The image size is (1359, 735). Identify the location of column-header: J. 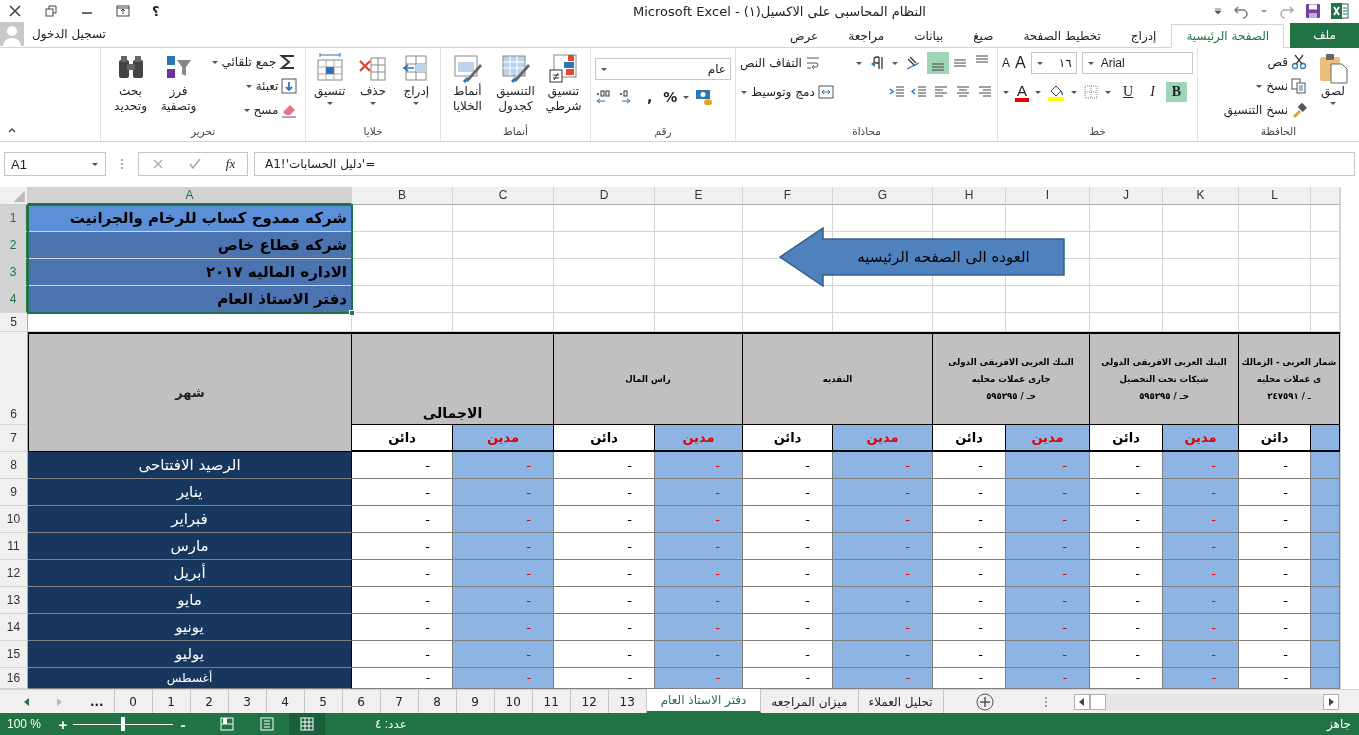
(1126, 196).